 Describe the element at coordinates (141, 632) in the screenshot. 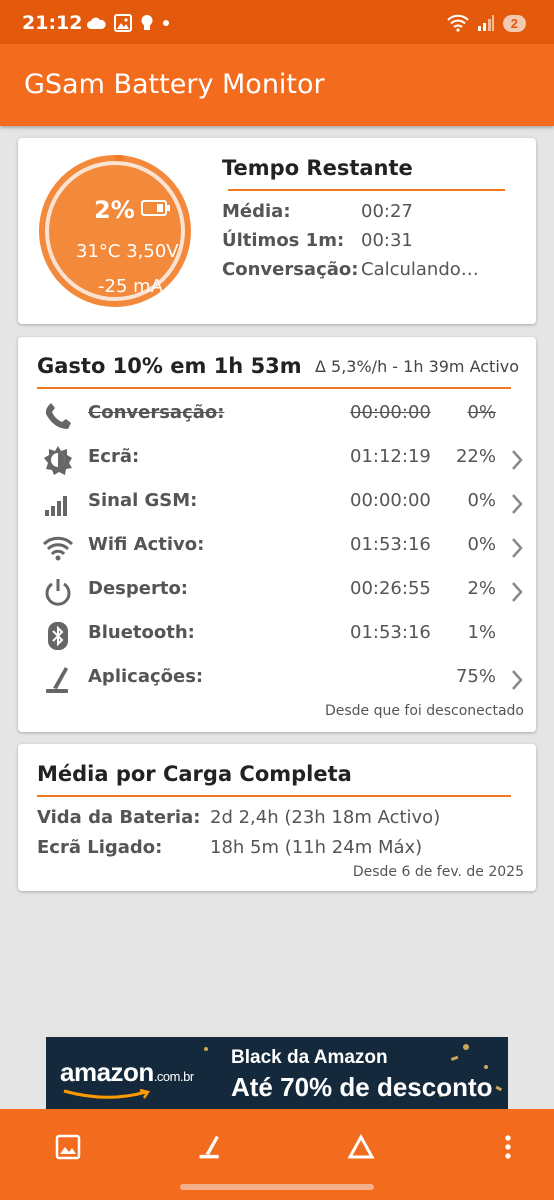

I see `usage-label: Bluetooth:` at that location.